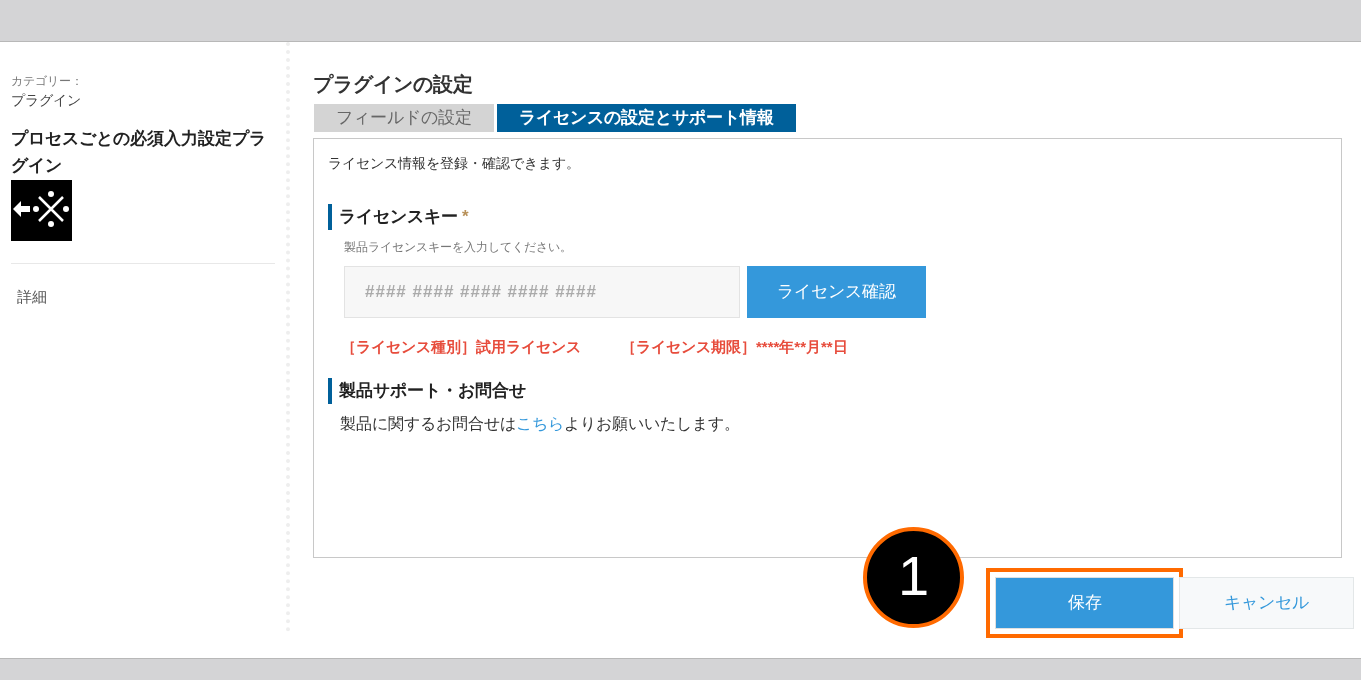  Describe the element at coordinates (432, 390) in the screenshot. I see `section-heading: 製品サポート・お問合せ` at that location.